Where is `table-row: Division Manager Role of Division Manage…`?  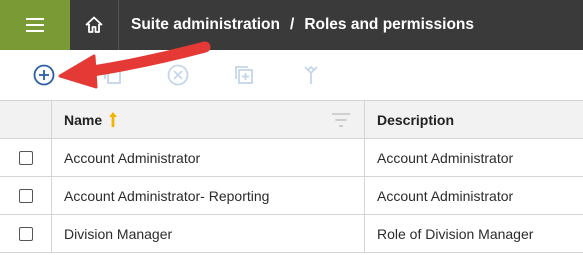
table-row: Division Manager Role of Division Manage… is located at coordinates (291, 234).